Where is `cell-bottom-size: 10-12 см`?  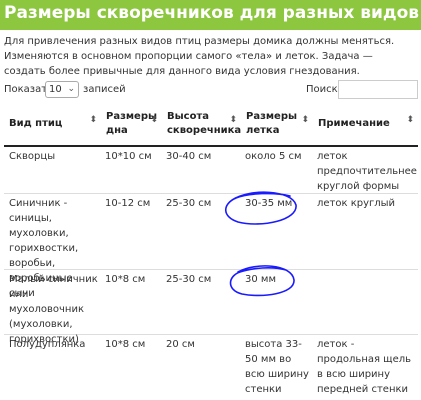
cell-bottom-size: 10-12 см is located at coordinates (128, 203).